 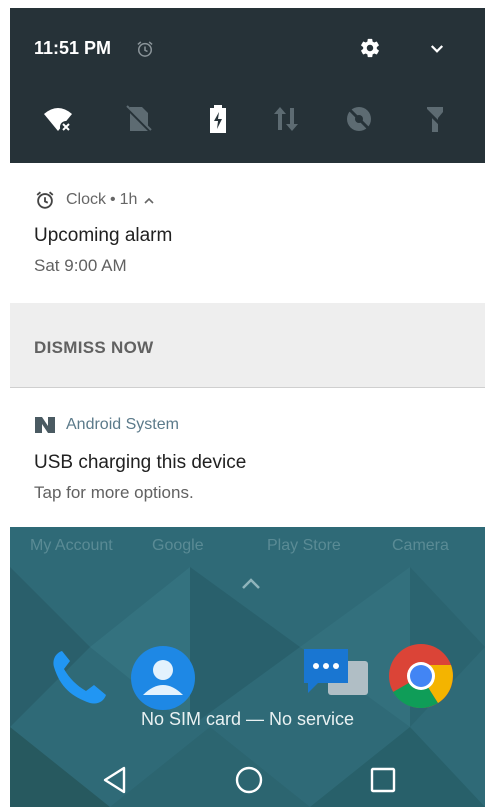 What do you see at coordinates (383, 780) in the screenshot?
I see `recents-icon` at bounding box center [383, 780].